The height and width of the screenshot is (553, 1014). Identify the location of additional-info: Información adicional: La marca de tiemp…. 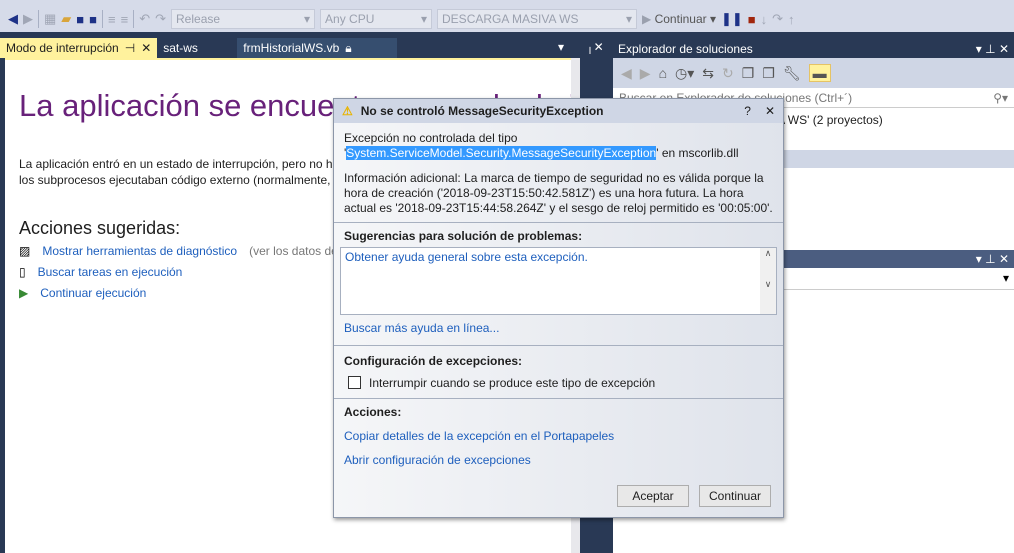
(558, 193).